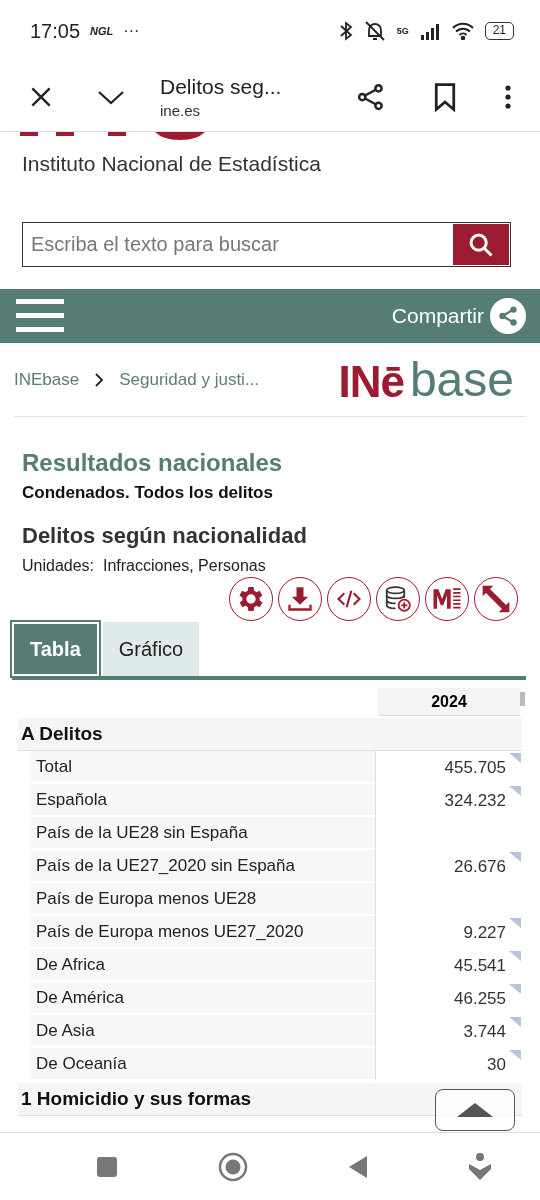 The image size is (540, 1200). What do you see at coordinates (266, 244) in the screenshot?
I see `search-box: Escriba el texto para buscar` at bounding box center [266, 244].